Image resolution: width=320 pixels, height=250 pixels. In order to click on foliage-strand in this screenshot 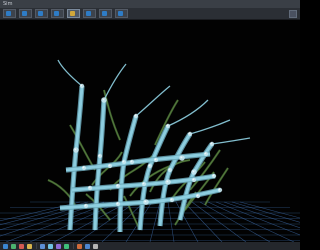, I will do `click(111, 115)`.